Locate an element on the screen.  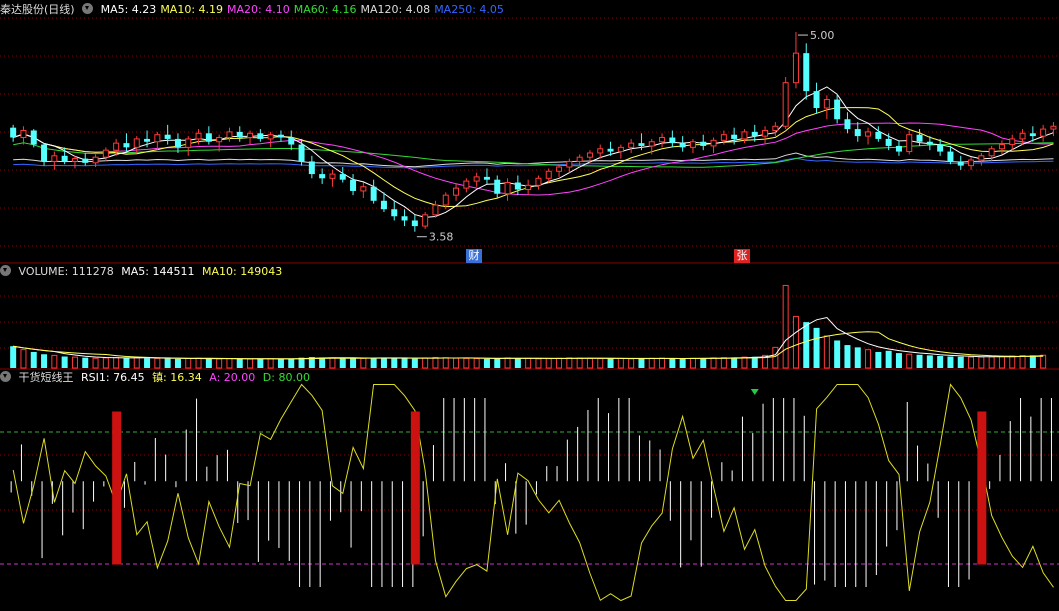
volume-value: VOLUME: 111278 is located at coordinates (66, 271).